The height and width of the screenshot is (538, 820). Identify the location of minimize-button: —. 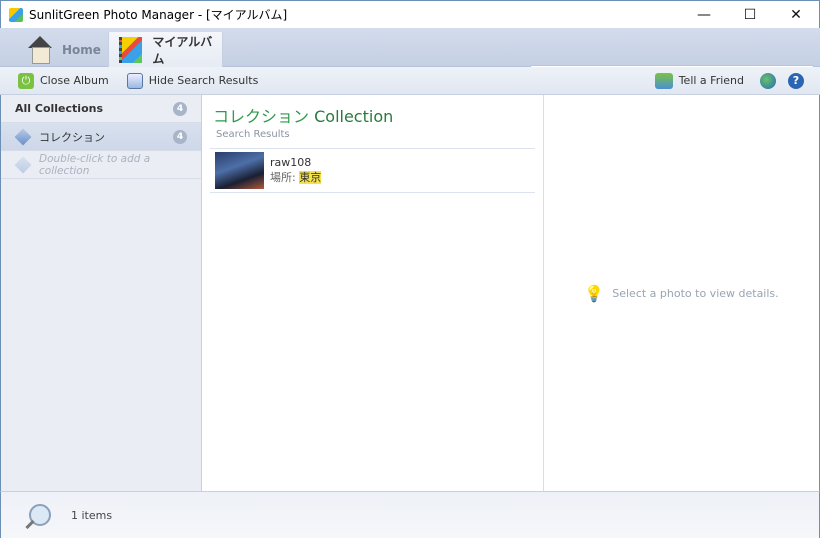
(704, 15).